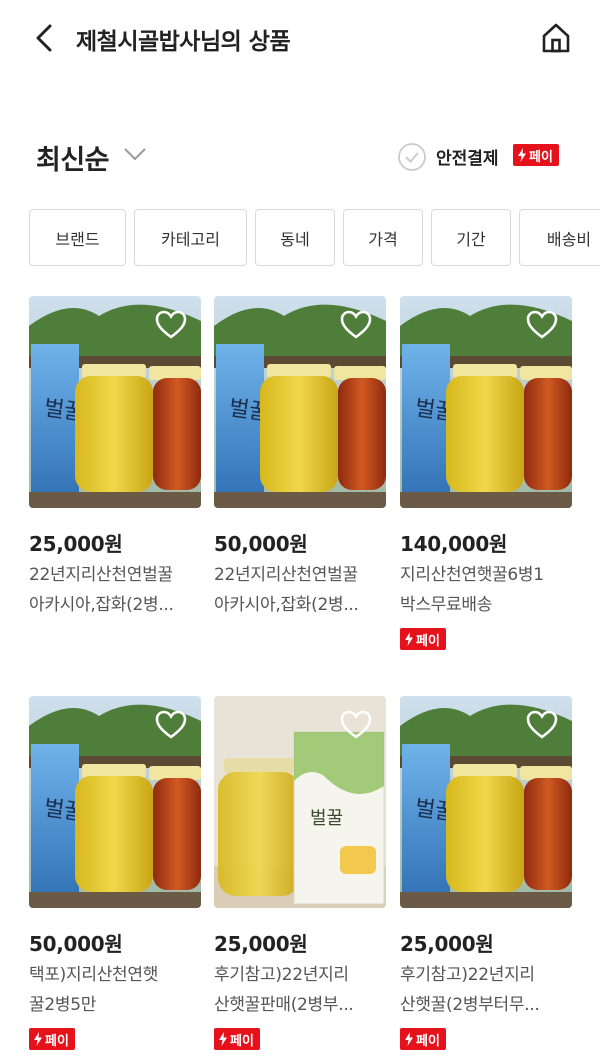 This screenshot has width=600, height=1064. I want to click on top-bar: 제철시골밥사님의 상품, so click(300, 38).